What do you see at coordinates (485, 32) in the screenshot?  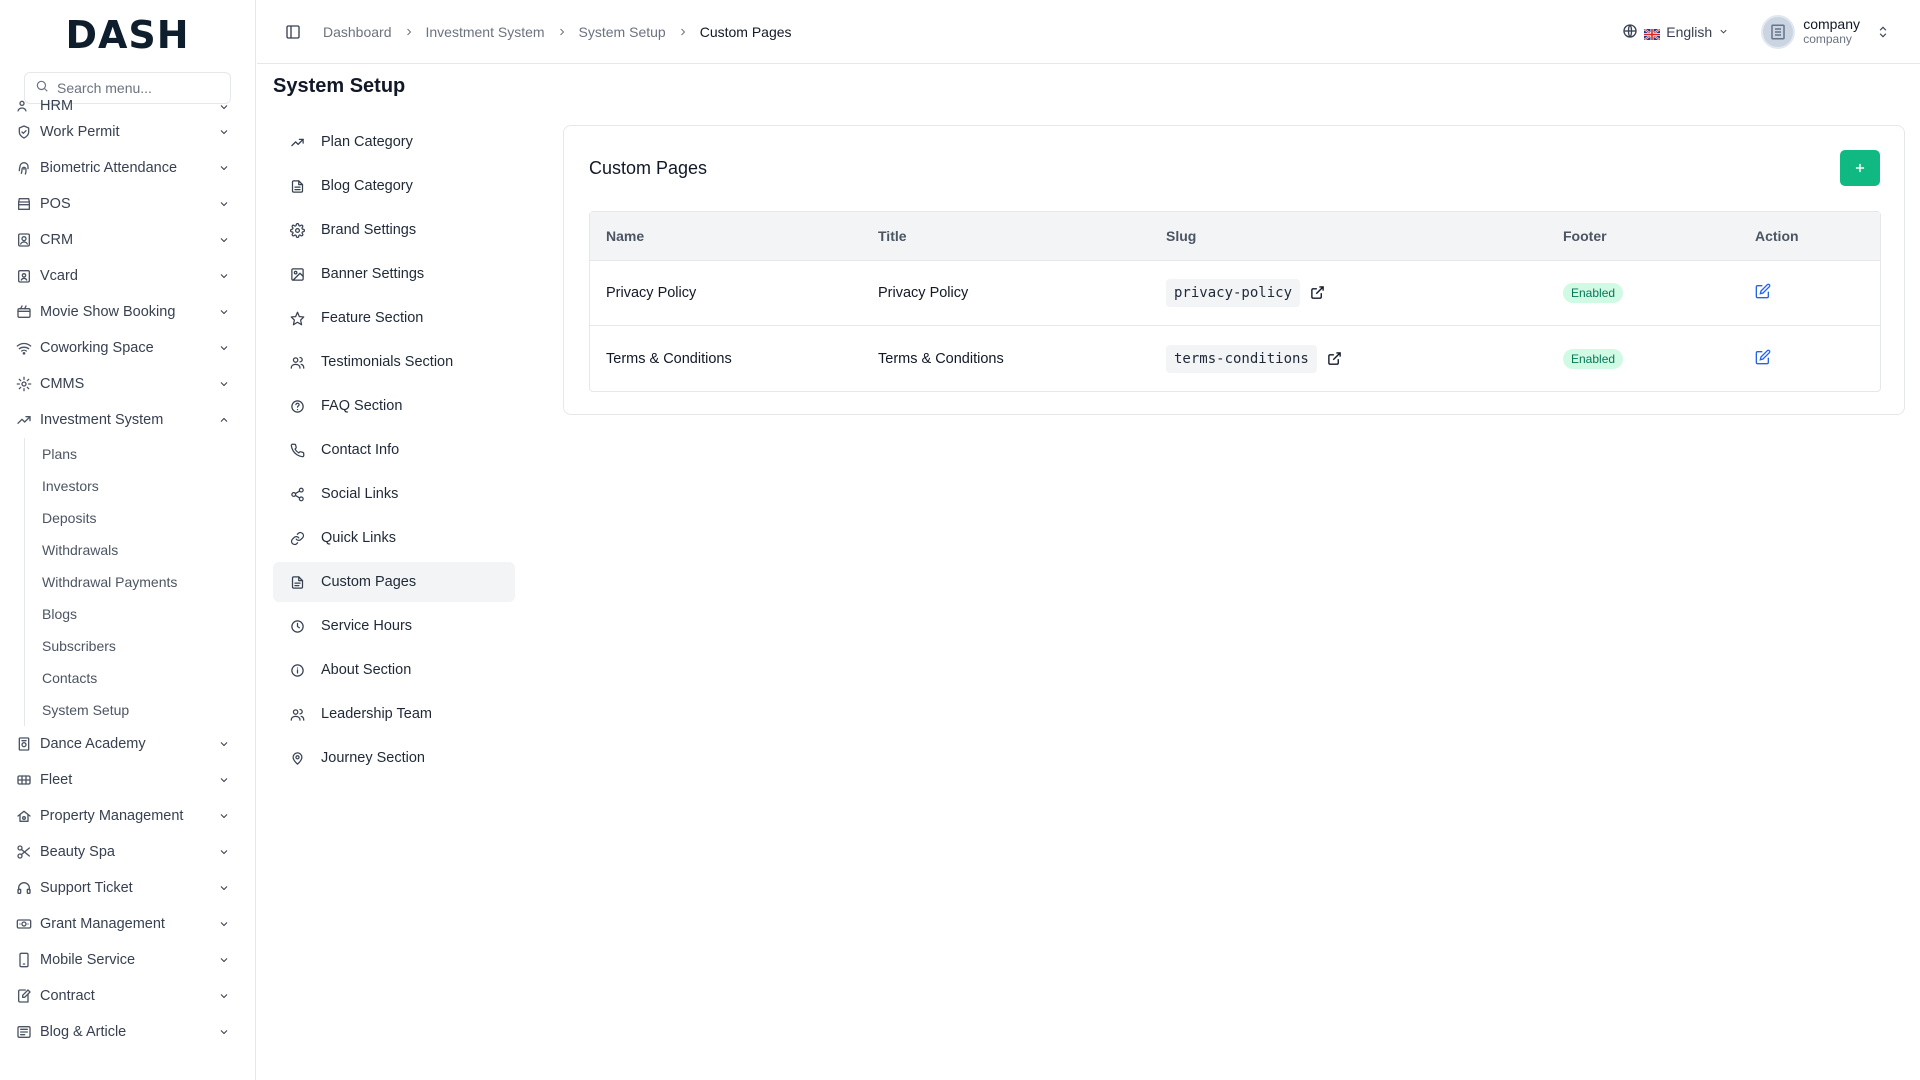 I see `breadcrumb-item: Investment System` at bounding box center [485, 32].